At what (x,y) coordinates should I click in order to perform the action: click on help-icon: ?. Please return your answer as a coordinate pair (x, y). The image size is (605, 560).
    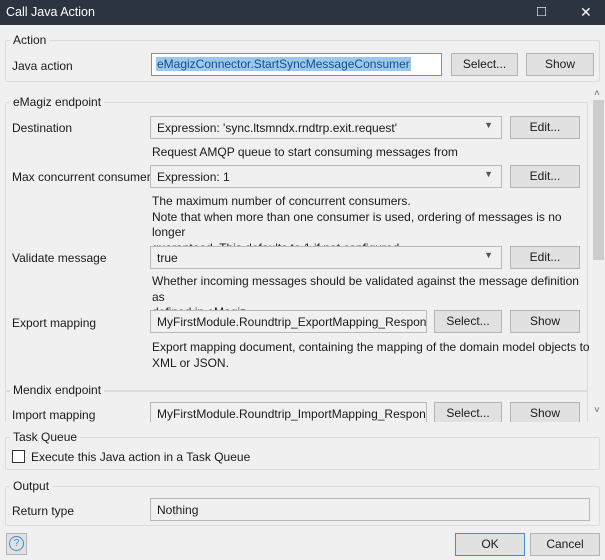
    Looking at the image, I should click on (16, 543).